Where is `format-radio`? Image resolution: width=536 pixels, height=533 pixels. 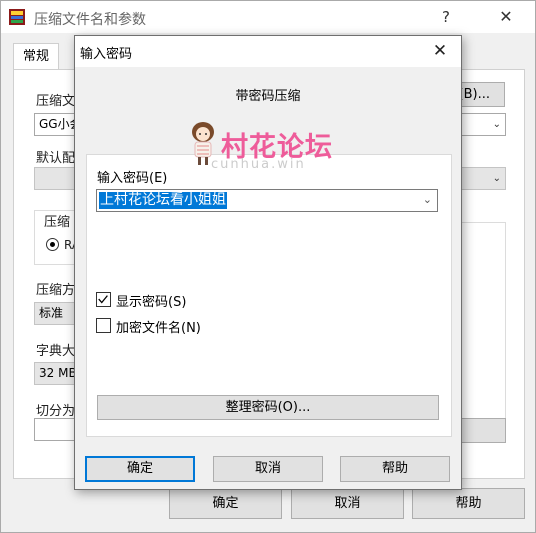 format-radio is located at coordinates (52, 244).